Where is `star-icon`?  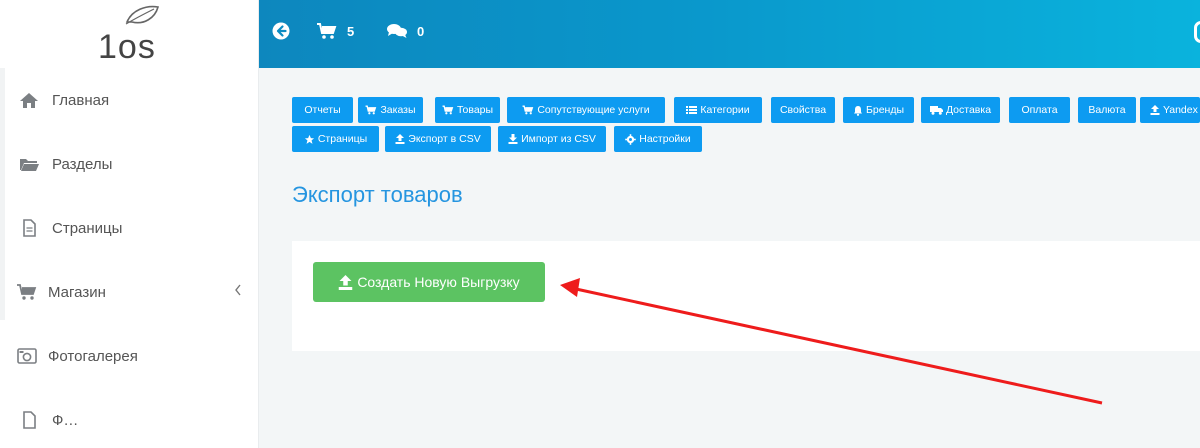 star-icon is located at coordinates (309, 139).